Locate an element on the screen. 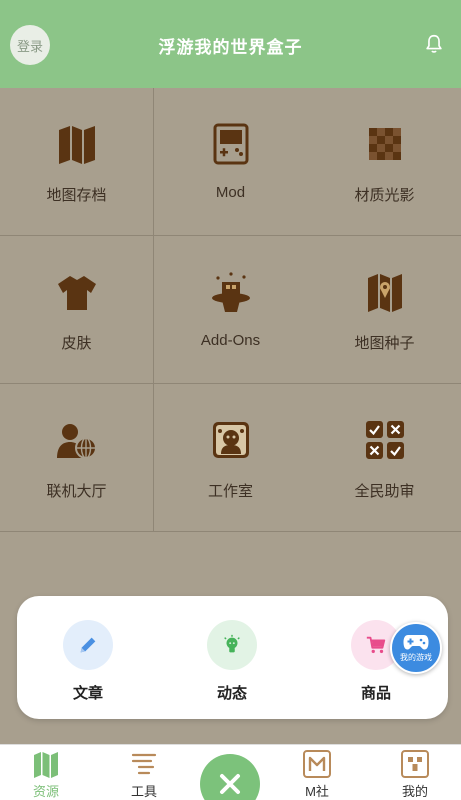  grid-item-map-seed: 地图种子 is located at coordinates (384, 310).